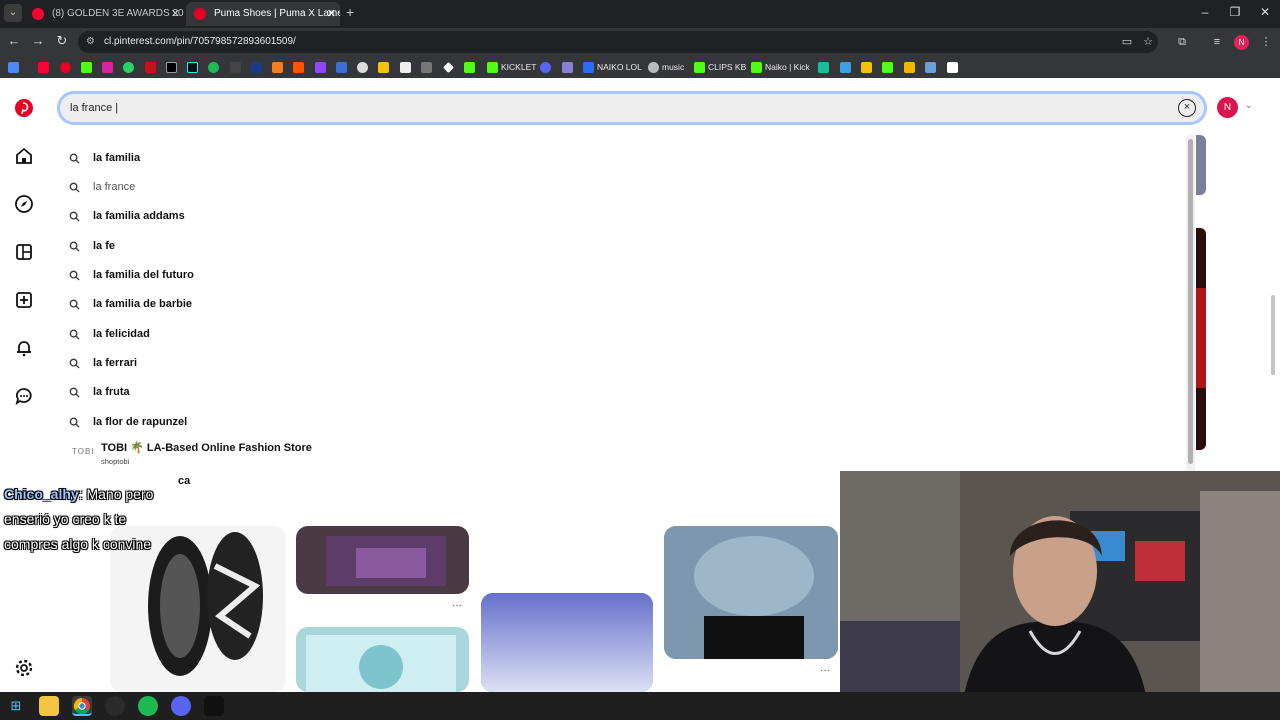 Image resolution: width=1280 pixels, height=721 pixels. I want to click on bookmark-soundcloud-icon, so click(300, 67).